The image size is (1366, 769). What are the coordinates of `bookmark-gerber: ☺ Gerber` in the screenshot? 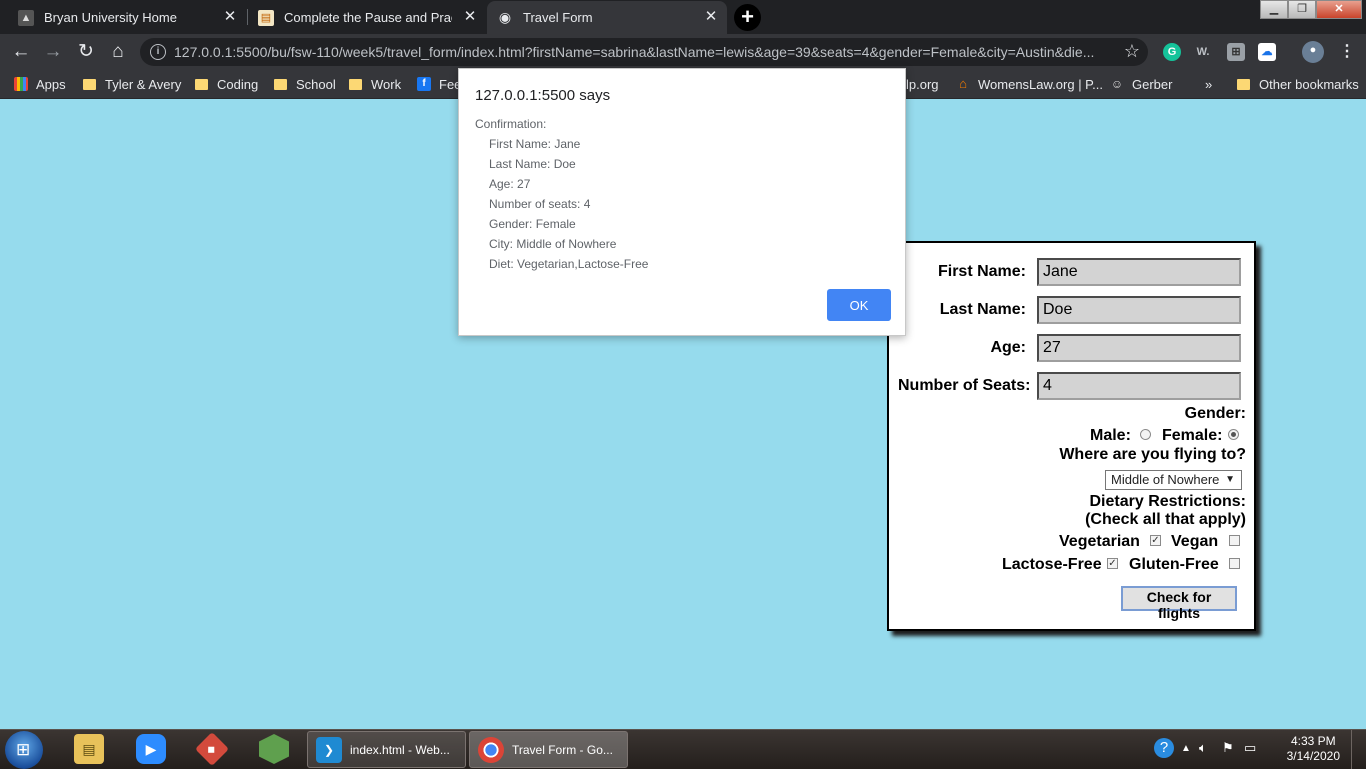 It's located at (1141, 84).